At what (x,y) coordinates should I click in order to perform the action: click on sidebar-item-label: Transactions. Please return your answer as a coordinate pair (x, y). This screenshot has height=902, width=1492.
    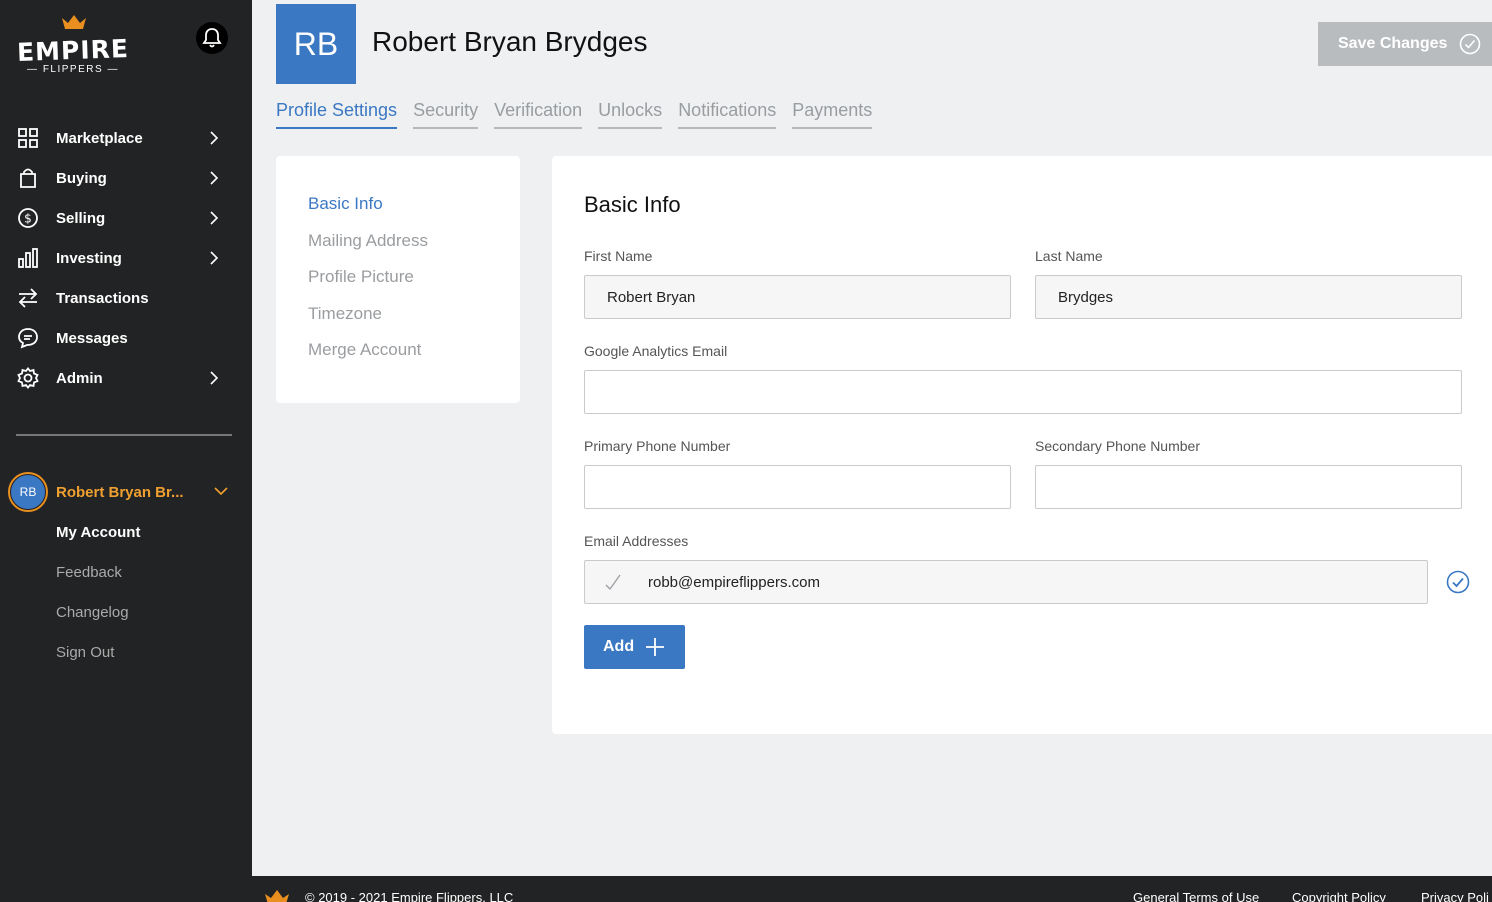
    Looking at the image, I should click on (102, 298).